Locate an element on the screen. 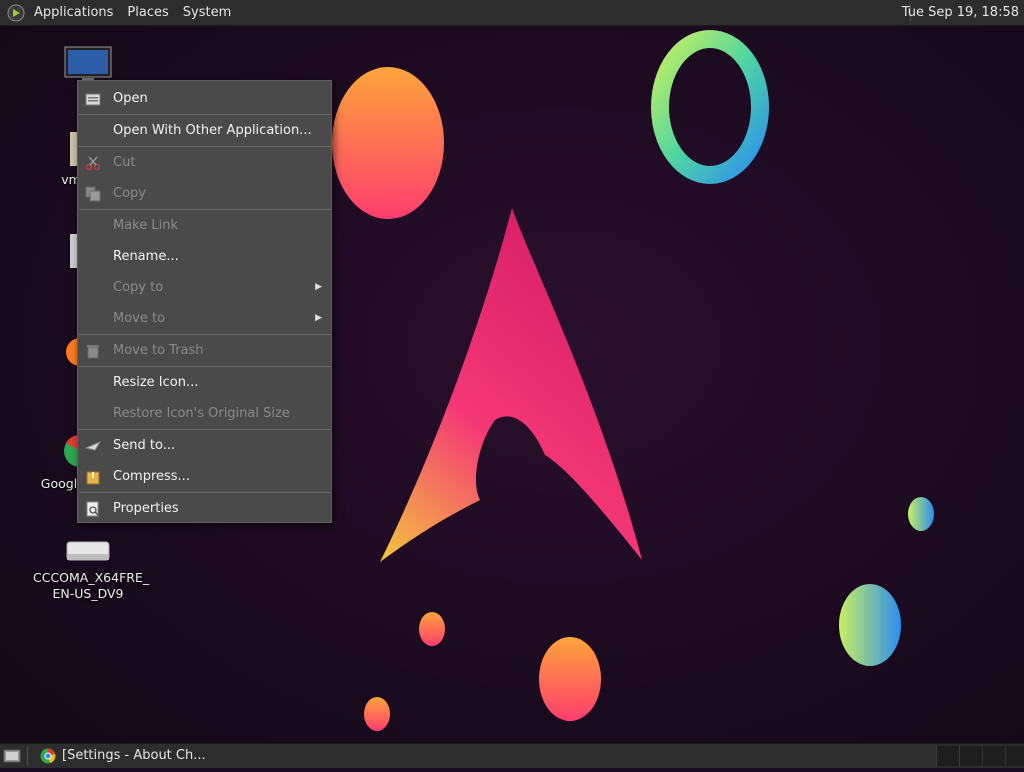 Image resolution: width=1024 pixels, height=772 pixels. desktop-icon-label-line1: CCCOMA_X64FRE_ is located at coordinates (91, 577).